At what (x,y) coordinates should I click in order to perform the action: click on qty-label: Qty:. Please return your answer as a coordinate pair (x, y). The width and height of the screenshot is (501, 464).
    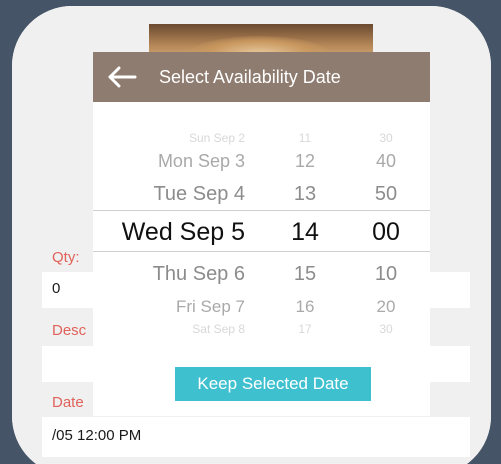
    Looking at the image, I should click on (66, 257).